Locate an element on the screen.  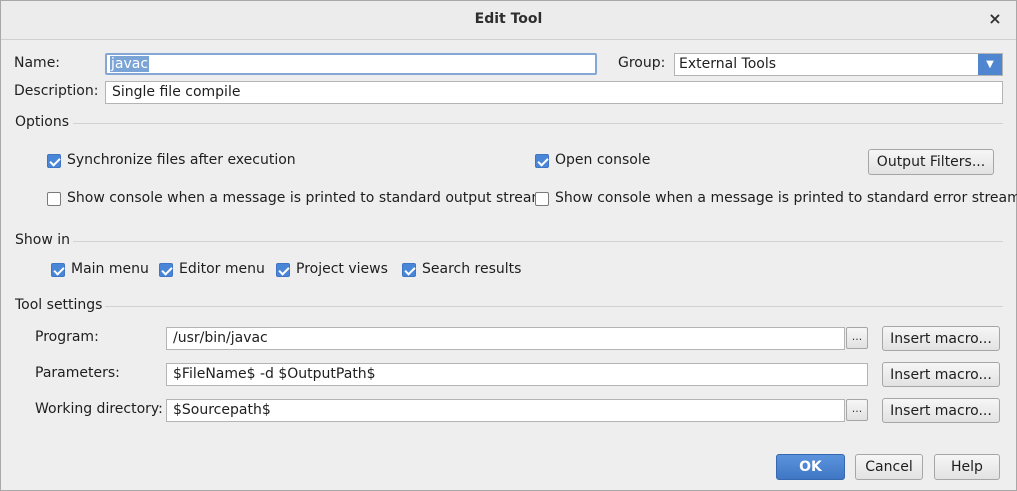
cancel-button: Cancel is located at coordinates (889, 467).